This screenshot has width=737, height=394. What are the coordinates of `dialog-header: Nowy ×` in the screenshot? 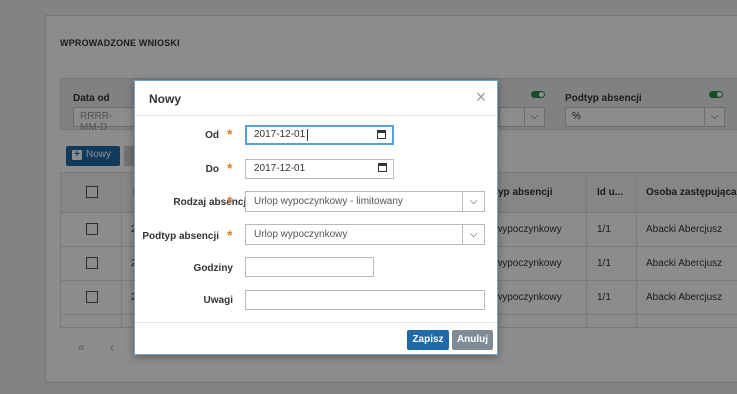 It's located at (316, 98).